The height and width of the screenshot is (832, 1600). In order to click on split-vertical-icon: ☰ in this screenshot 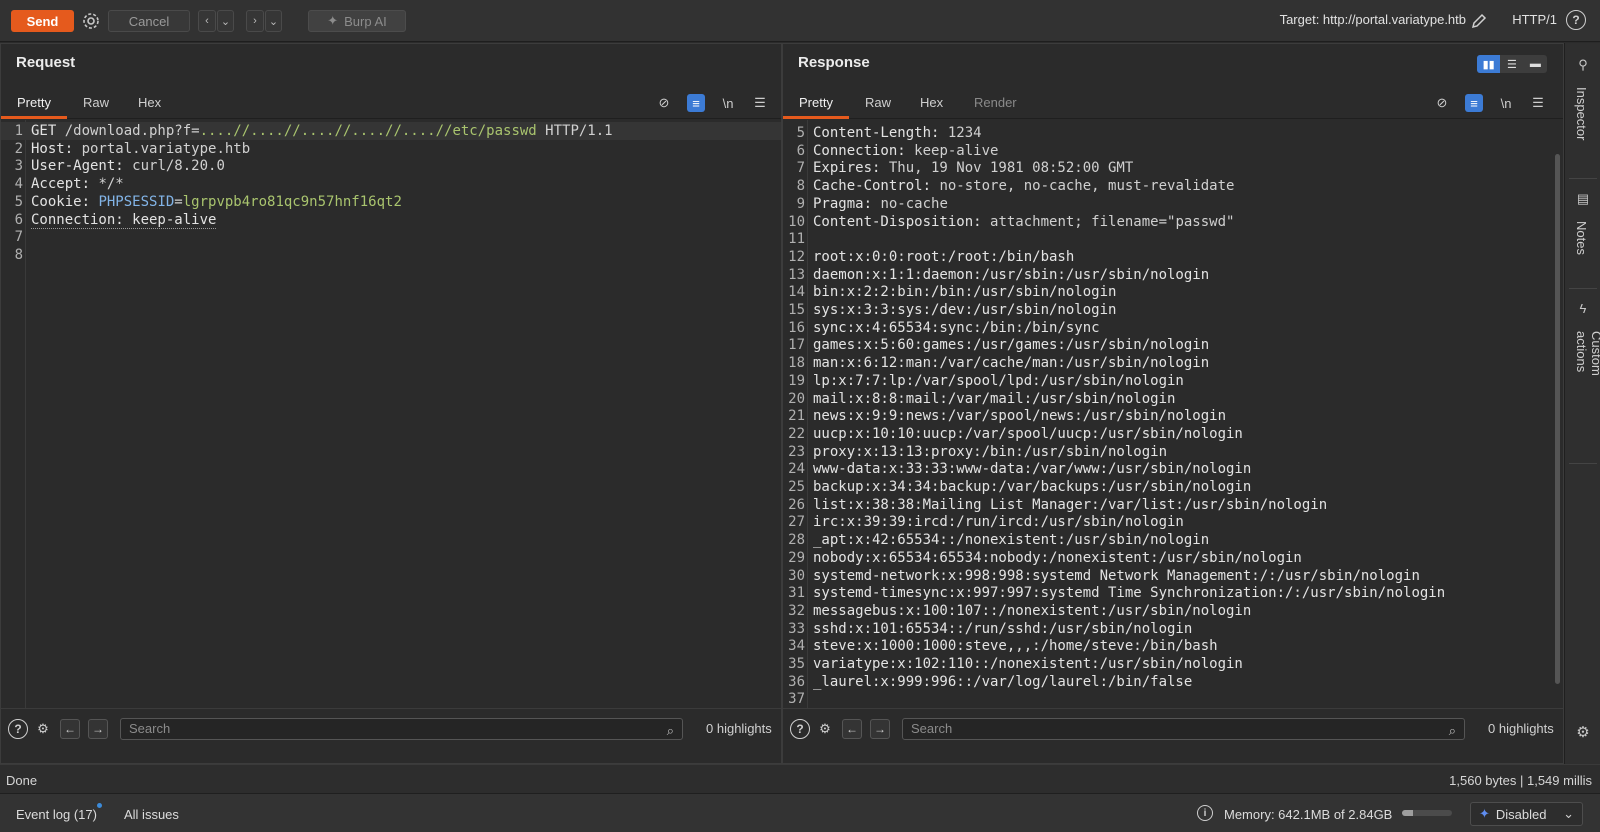, I will do `click(1511, 64)`.